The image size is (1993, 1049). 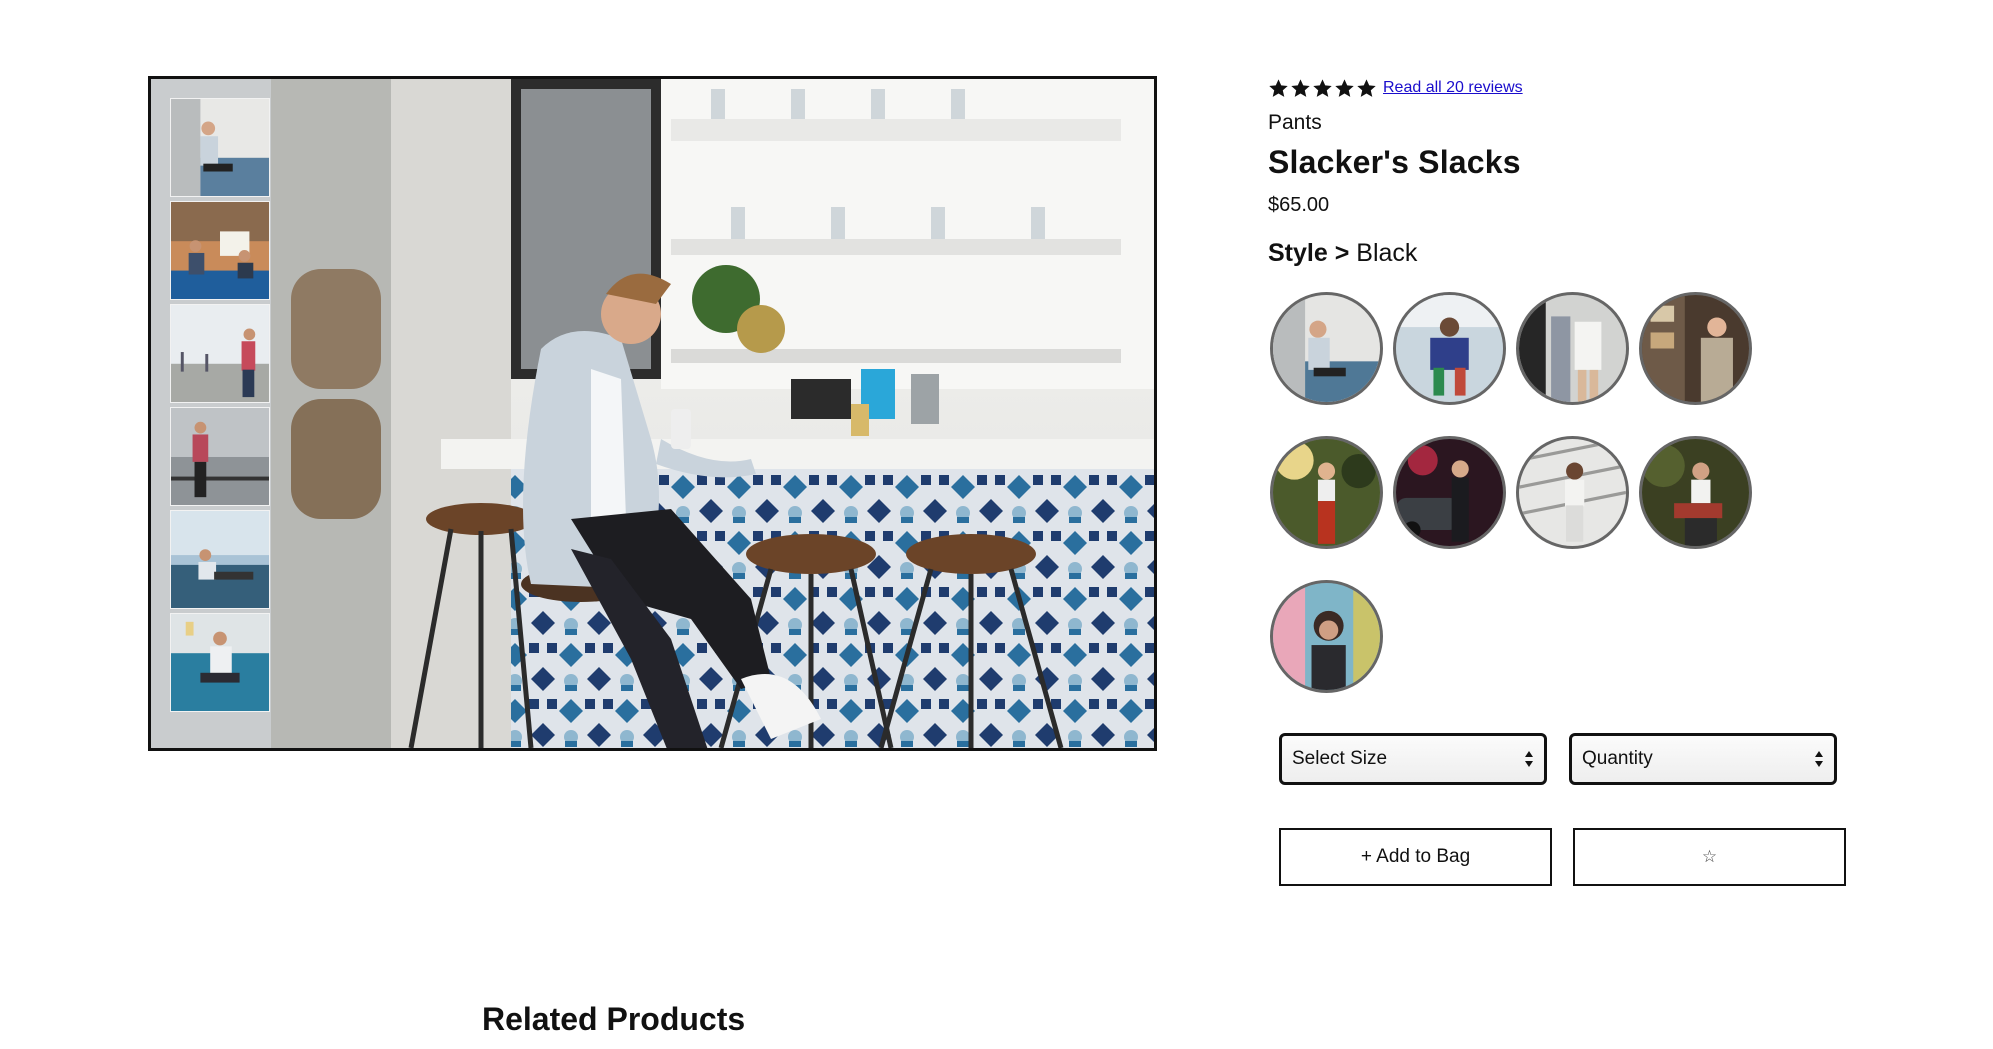 I want to click on photo-man-at-bar-icon, so click(x=220, y=147).